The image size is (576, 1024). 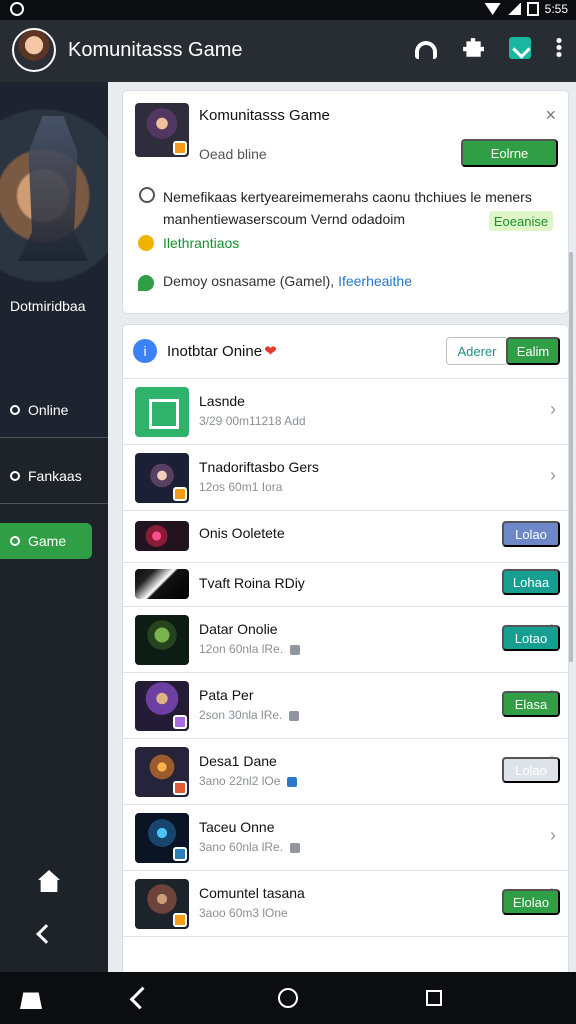 I want to click on status-icons: 5:55, so click(x=526, y=9).